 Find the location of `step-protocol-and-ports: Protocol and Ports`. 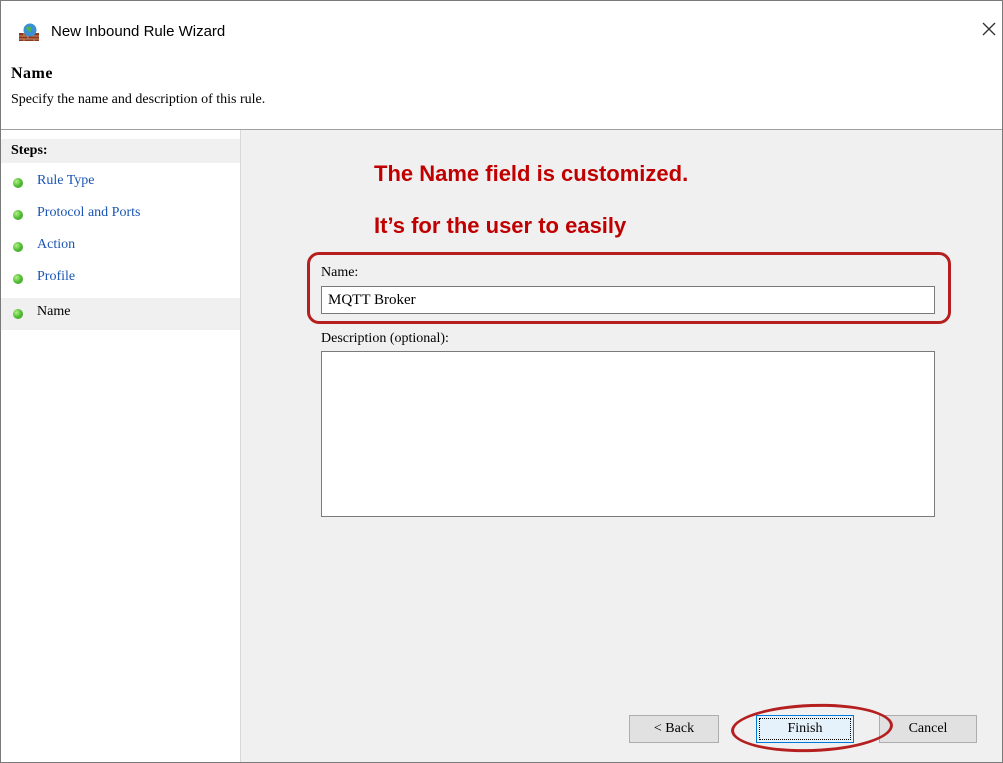

step-protocol-and-ports: Protocol and Ports is located at coordinates (120, 215).